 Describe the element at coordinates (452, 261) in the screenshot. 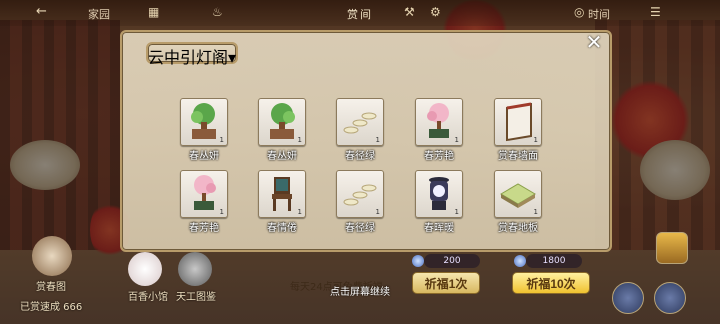

I see `price-single: 200` at that location.